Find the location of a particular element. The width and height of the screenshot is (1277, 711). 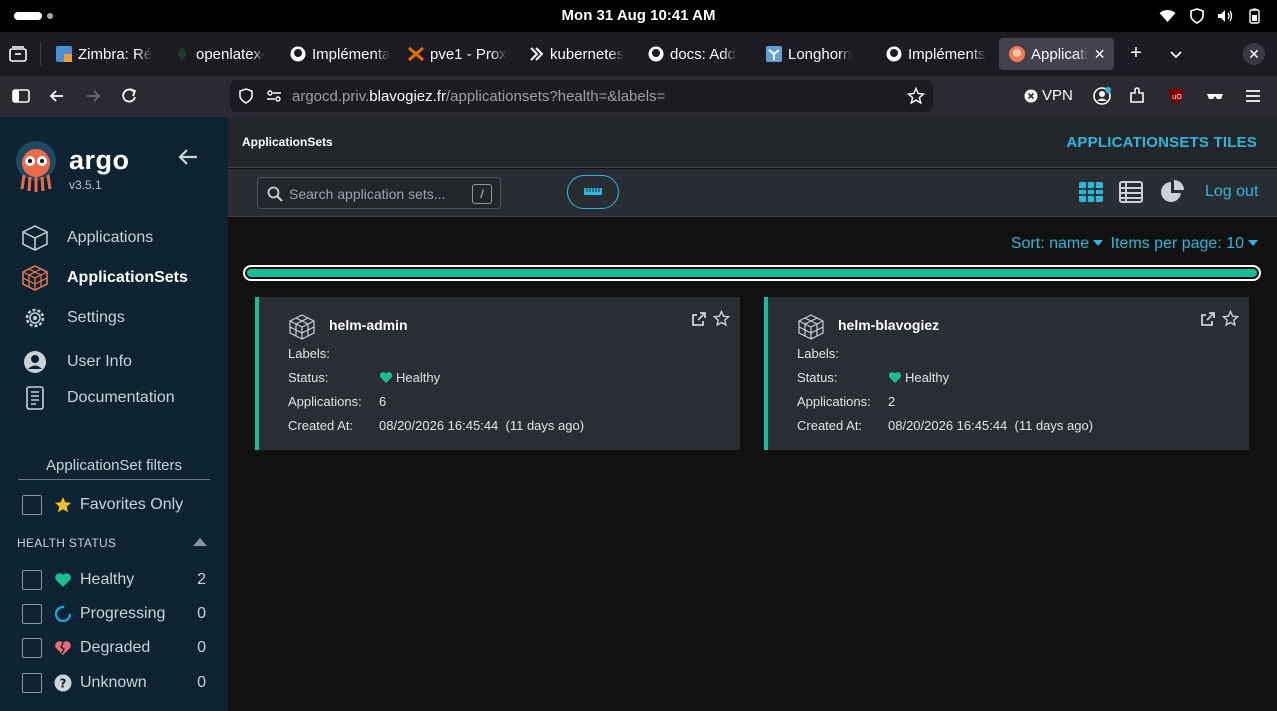

tiles-view-icon is located at coordinates (1091, 192).